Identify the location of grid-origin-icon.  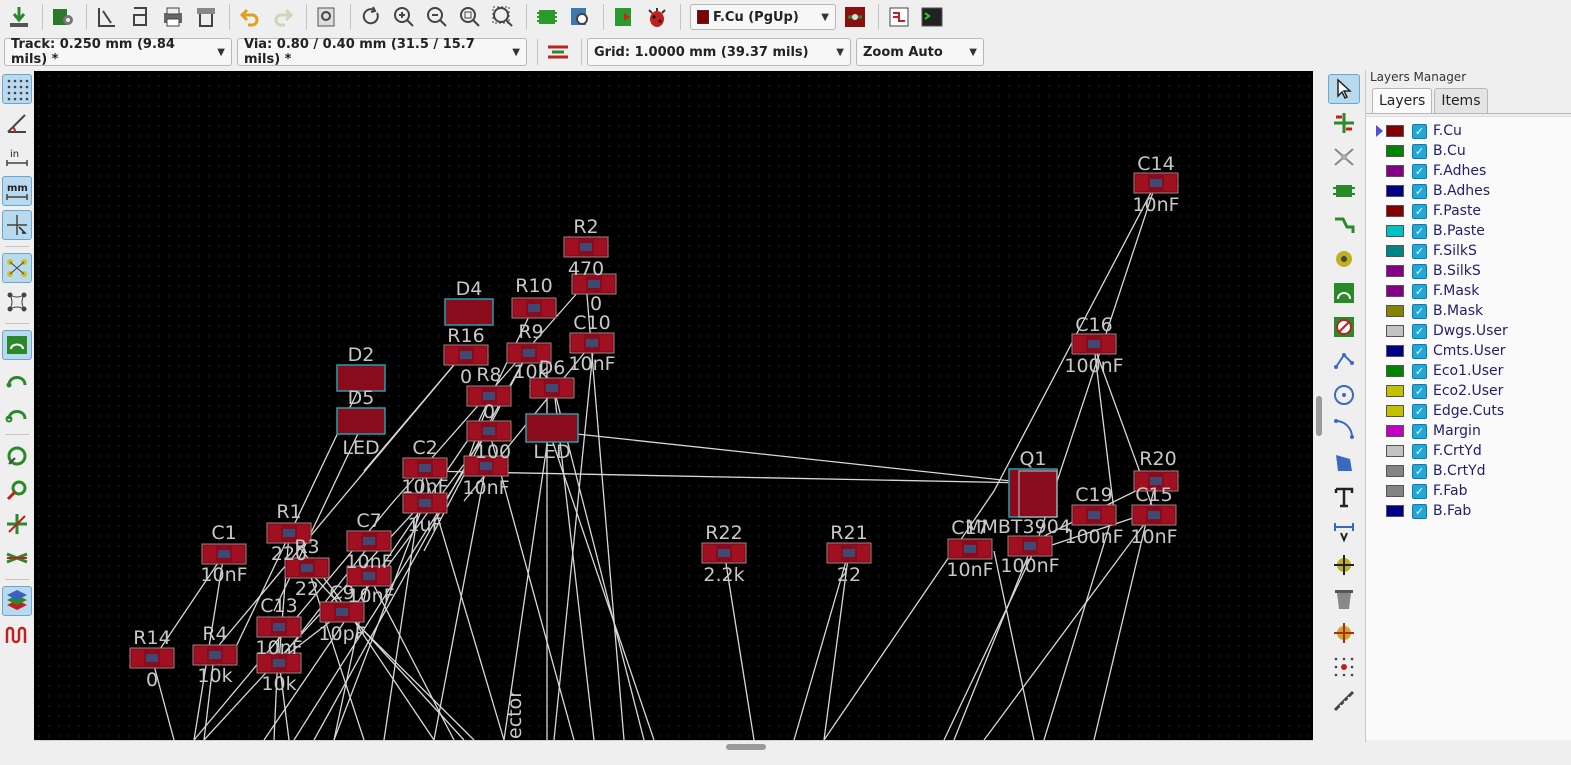
(1344, 667).